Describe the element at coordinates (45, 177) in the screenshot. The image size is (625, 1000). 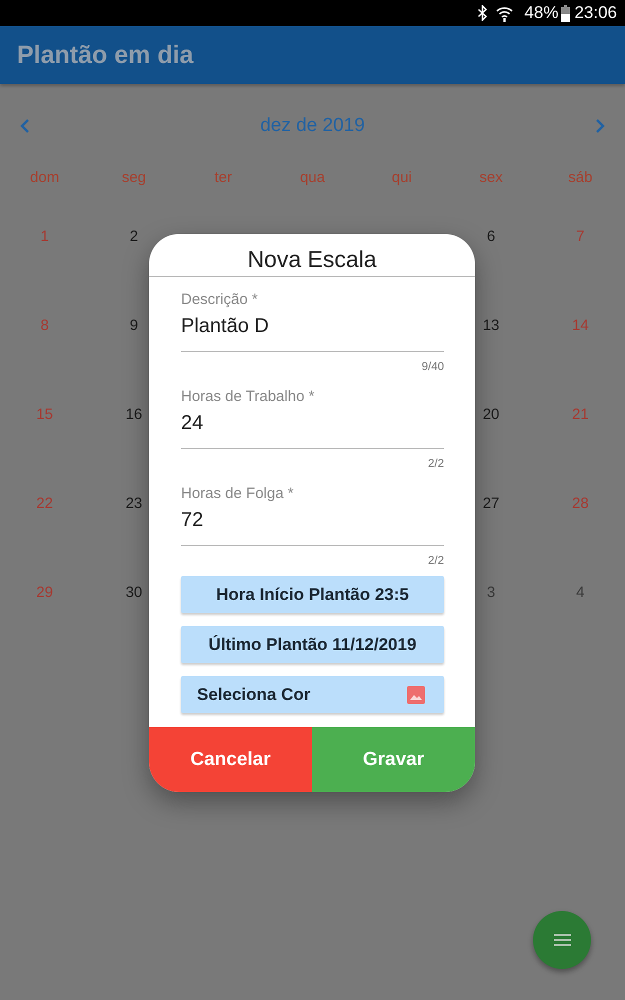
I see `weekday-label: dom` at that location.